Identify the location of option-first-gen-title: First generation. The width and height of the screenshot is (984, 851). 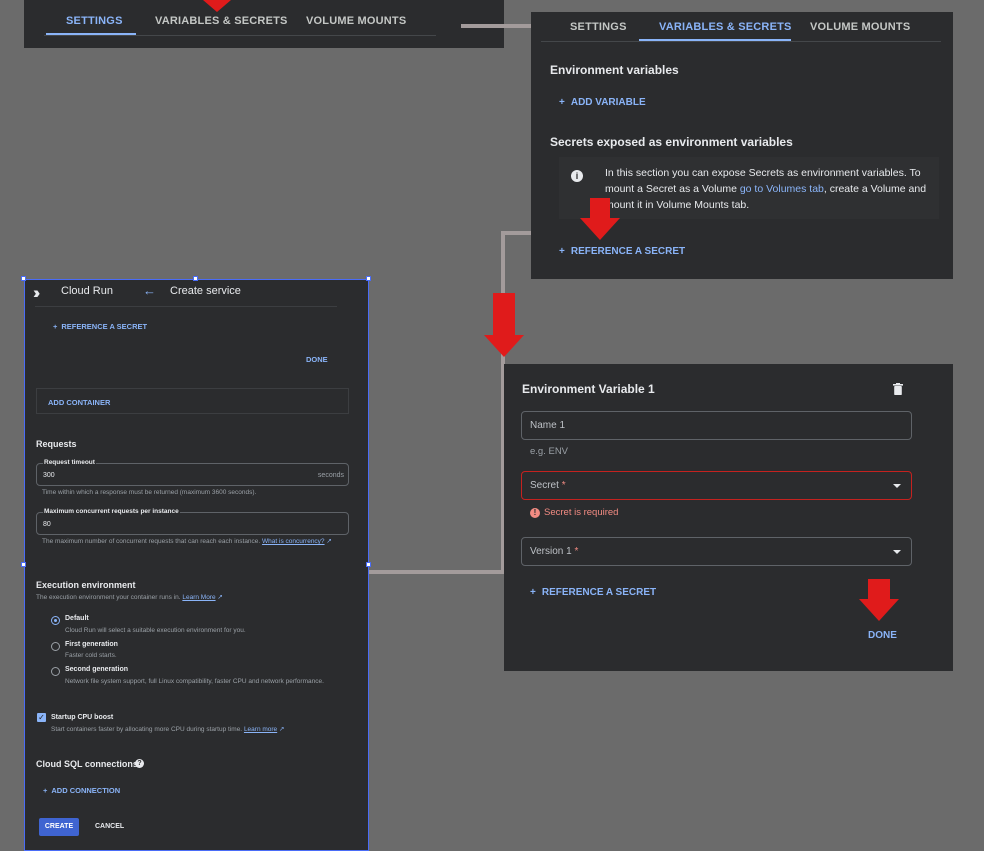
(91, 644).